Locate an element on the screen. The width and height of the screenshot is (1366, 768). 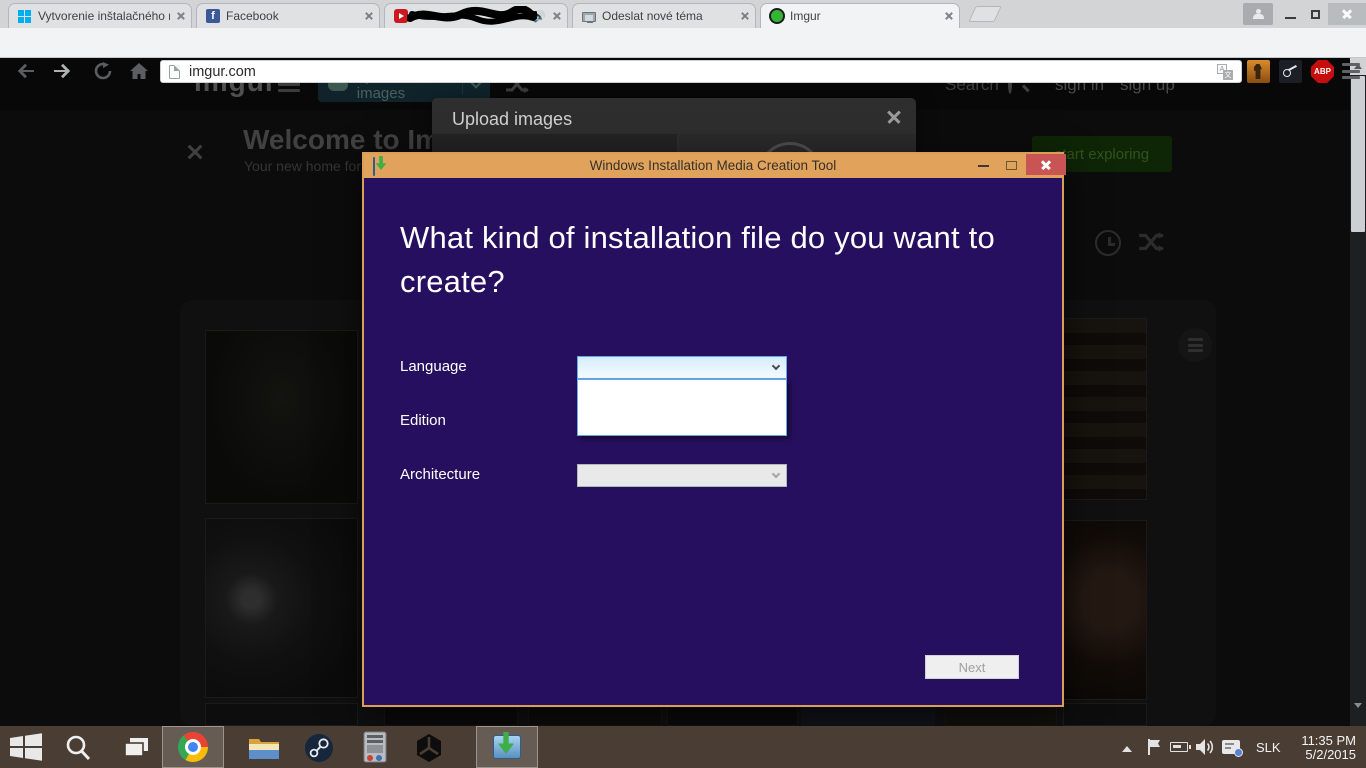
taskbar-media-creation-tool-button is located at coordinates (507, 747).